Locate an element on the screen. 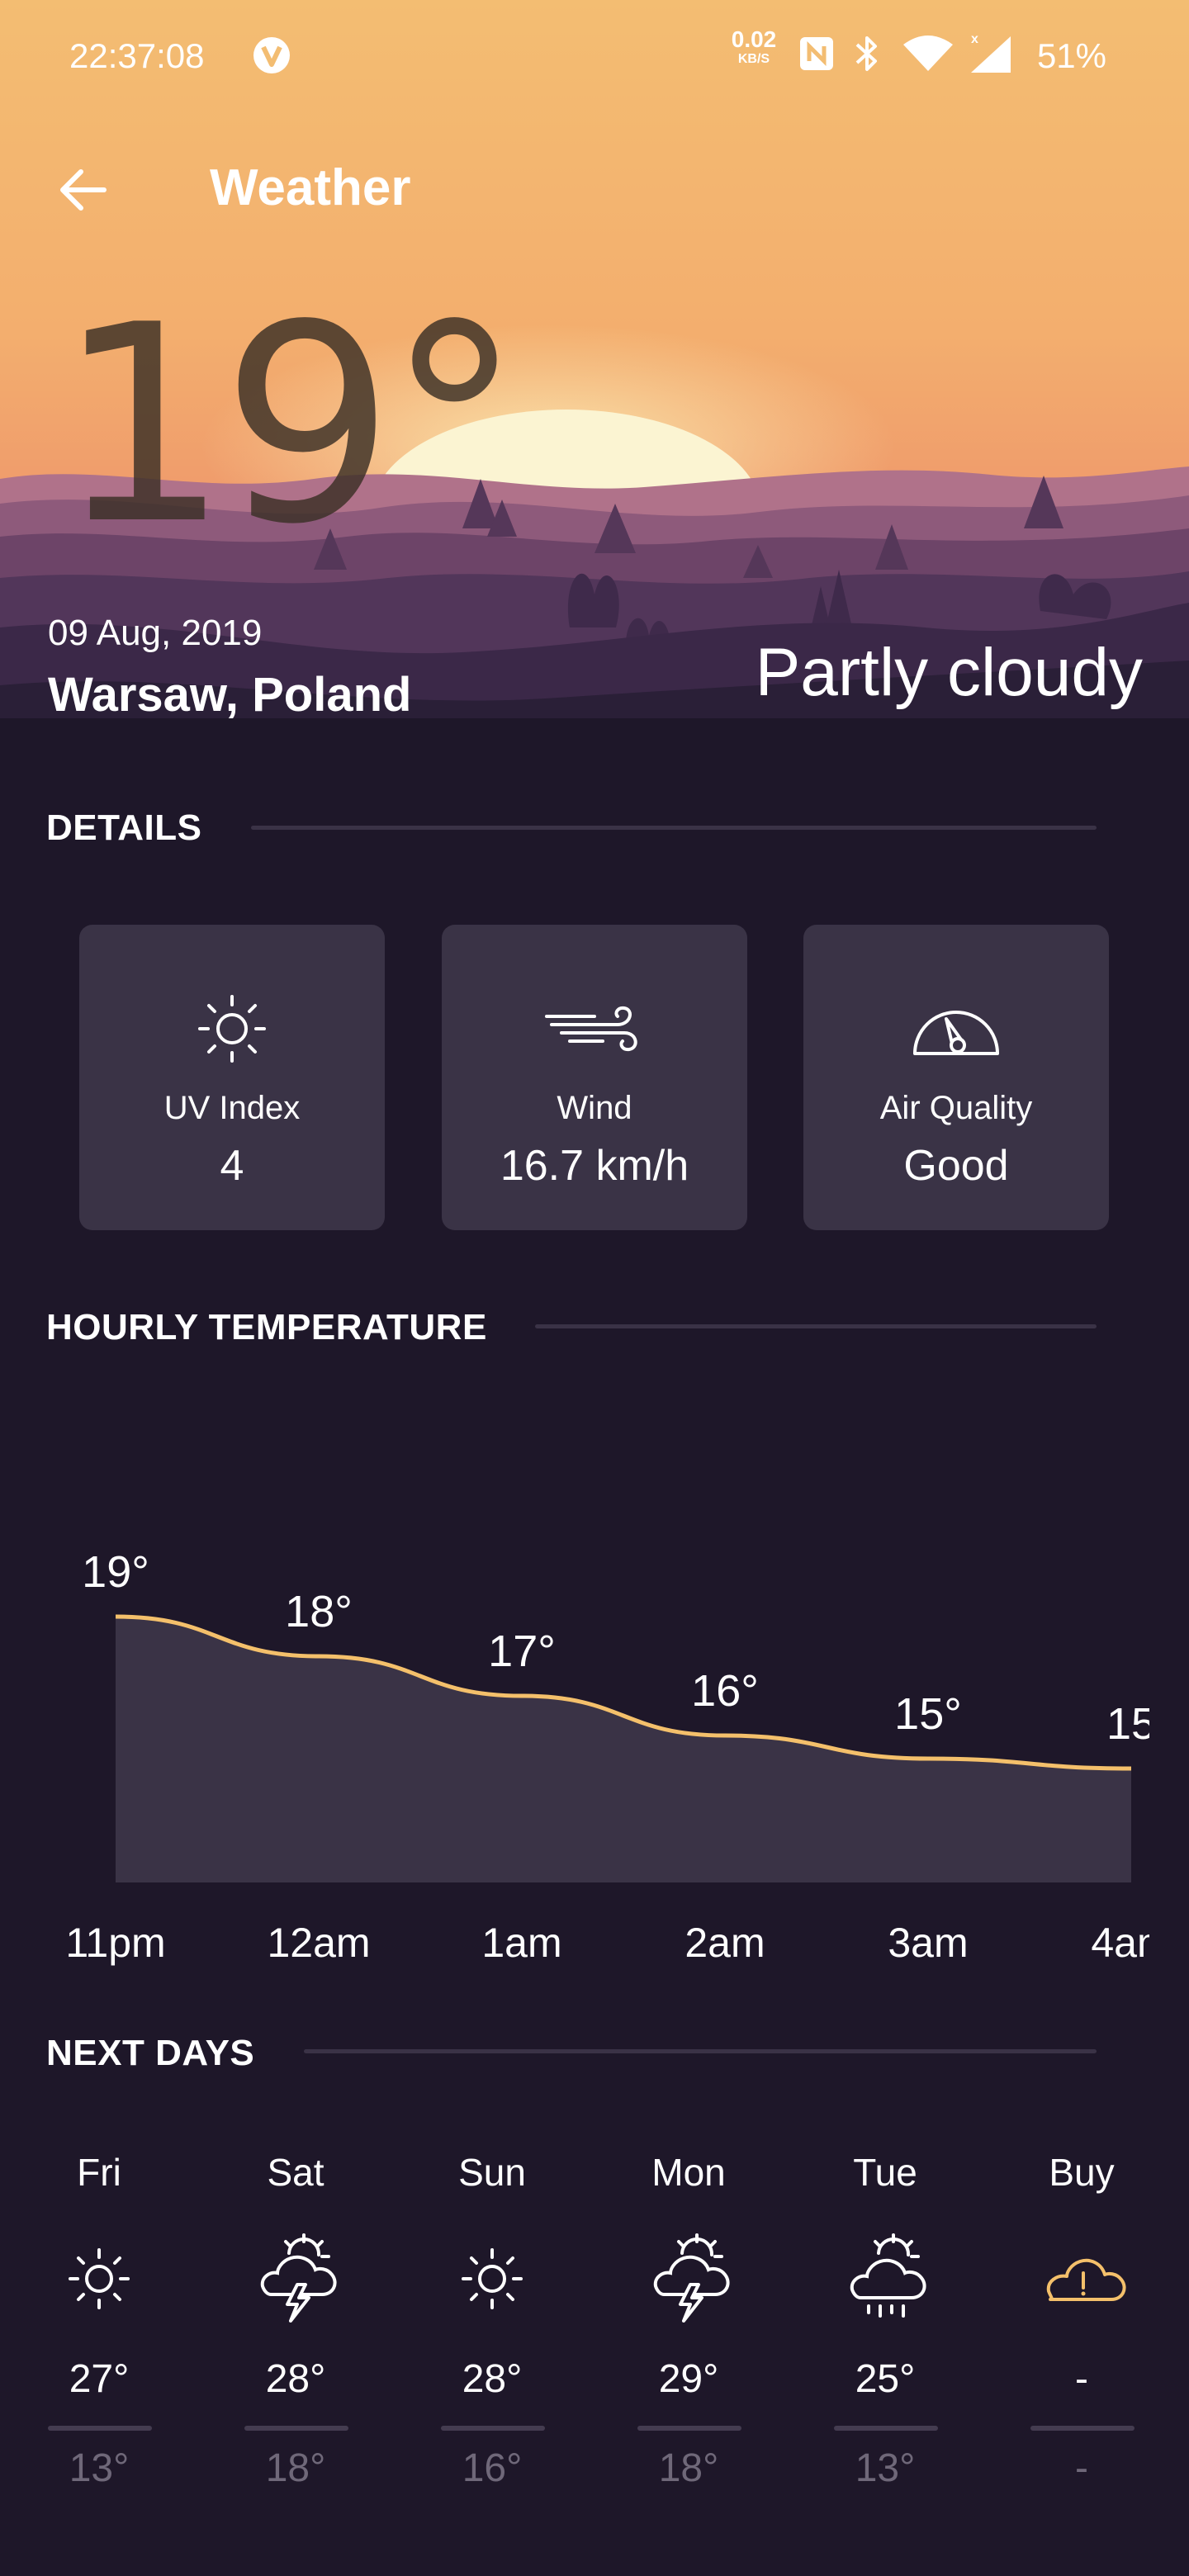 This screenshot has width=1189, height=2576. status-bar: 22:37:08 0.02 KB/S x 51% is located at coordinates (594, 53).